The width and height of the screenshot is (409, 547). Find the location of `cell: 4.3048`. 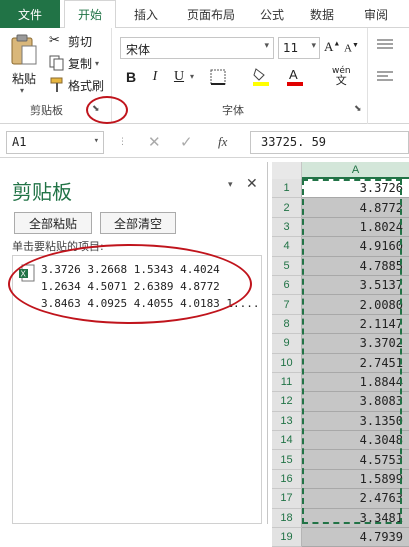

cell: 4.3048 is located at coordinates (355, 441).